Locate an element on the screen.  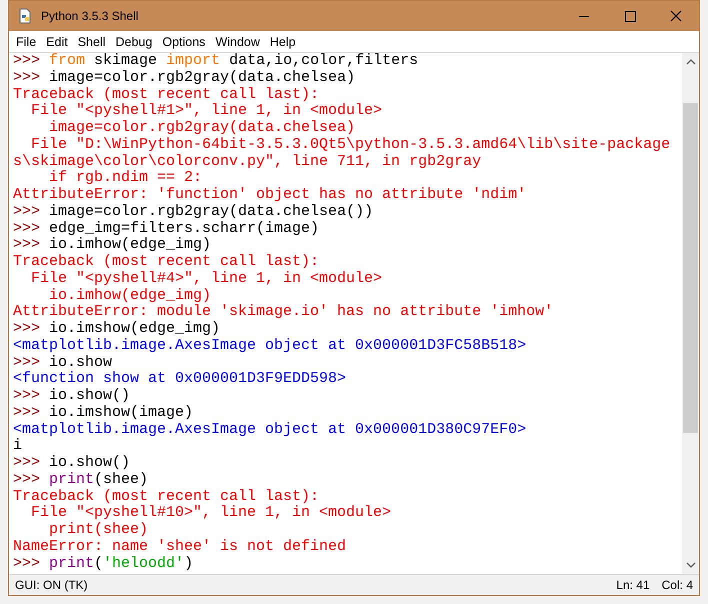
code-line: NameError: name 'shee' is not defined is located at coordinates (180, 547).